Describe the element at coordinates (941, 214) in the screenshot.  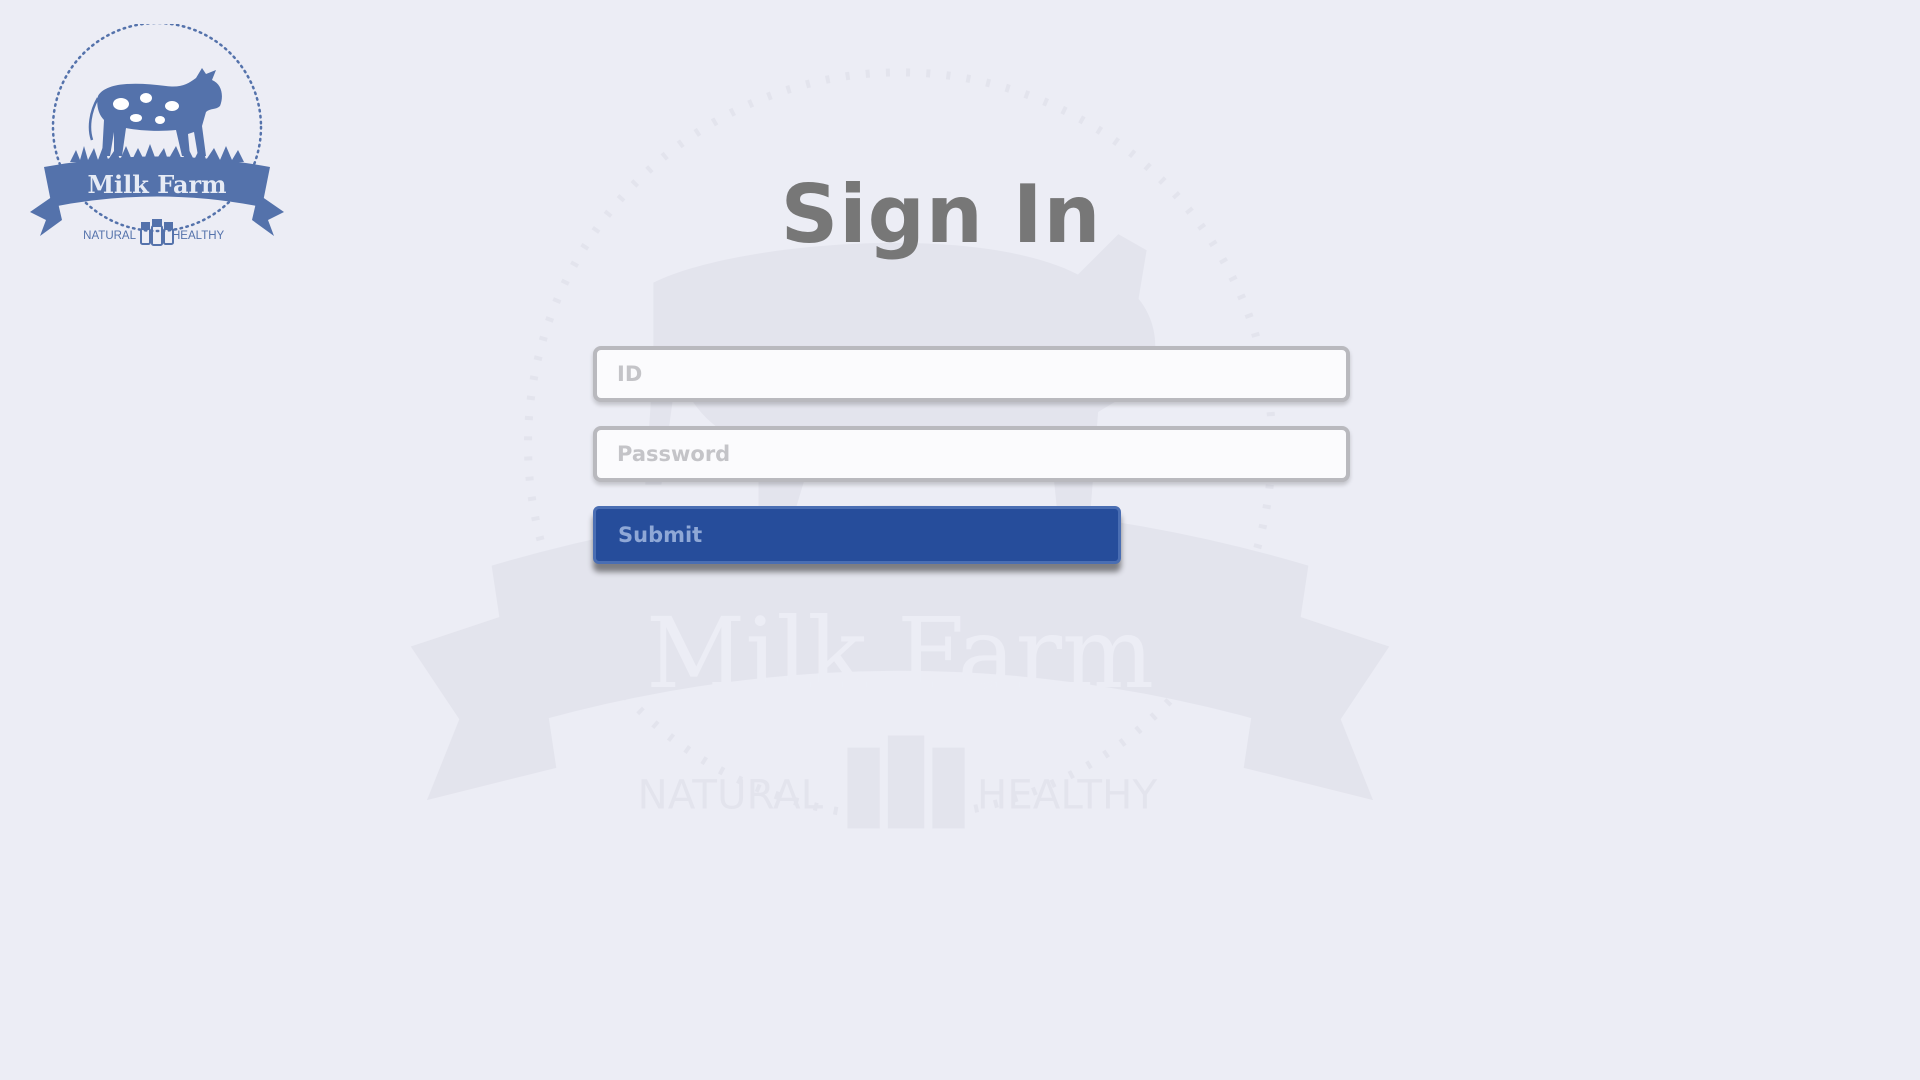
I see `page-title: Sign In` at that location.